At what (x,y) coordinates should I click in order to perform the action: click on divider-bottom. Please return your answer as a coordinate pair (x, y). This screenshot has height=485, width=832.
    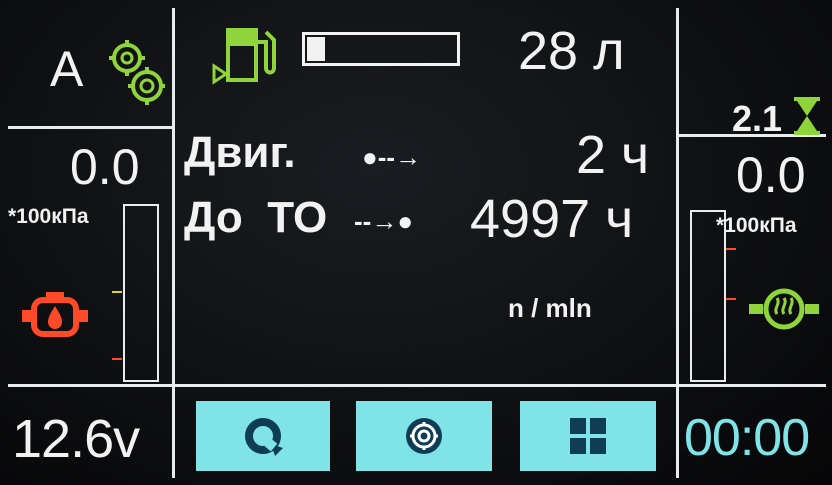
    Looking at the image, I should click on (417, 385).